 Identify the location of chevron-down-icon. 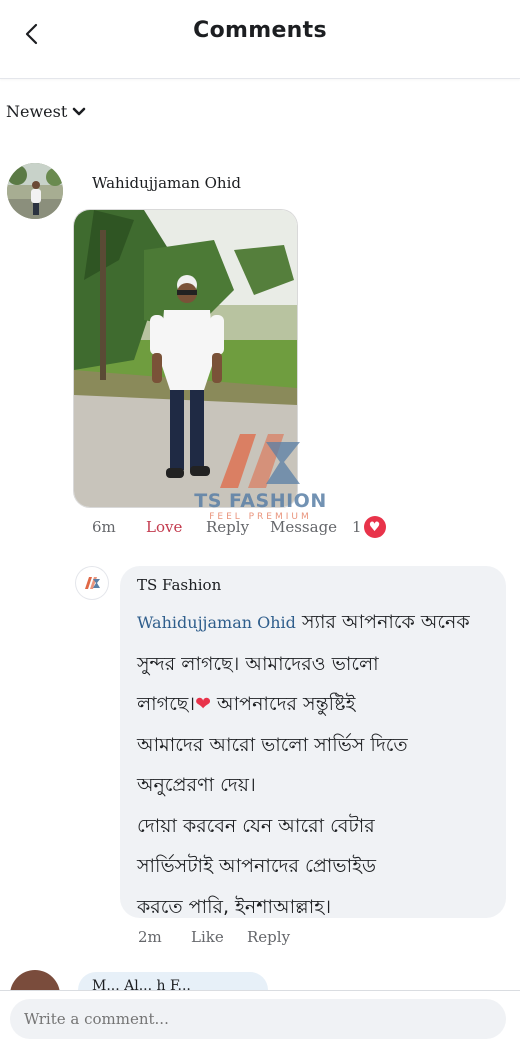
(79, 111).